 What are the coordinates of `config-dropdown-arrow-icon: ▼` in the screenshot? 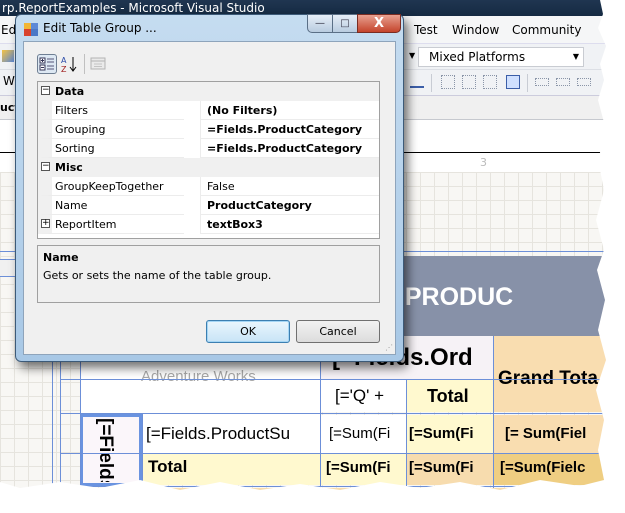 It's located at (412, 55).